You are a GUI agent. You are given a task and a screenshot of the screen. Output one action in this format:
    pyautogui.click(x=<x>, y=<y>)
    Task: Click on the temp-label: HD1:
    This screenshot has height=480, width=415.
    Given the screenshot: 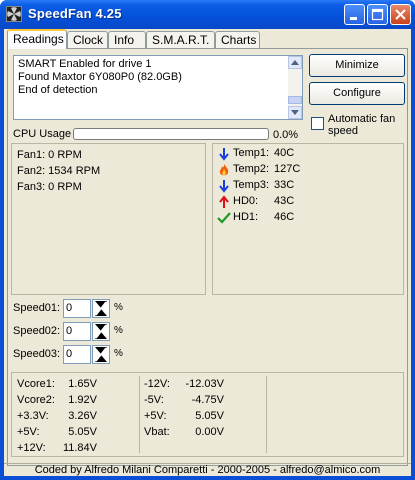 What is the action you would take?
    pyautogui.click(x=246, y=217)
    